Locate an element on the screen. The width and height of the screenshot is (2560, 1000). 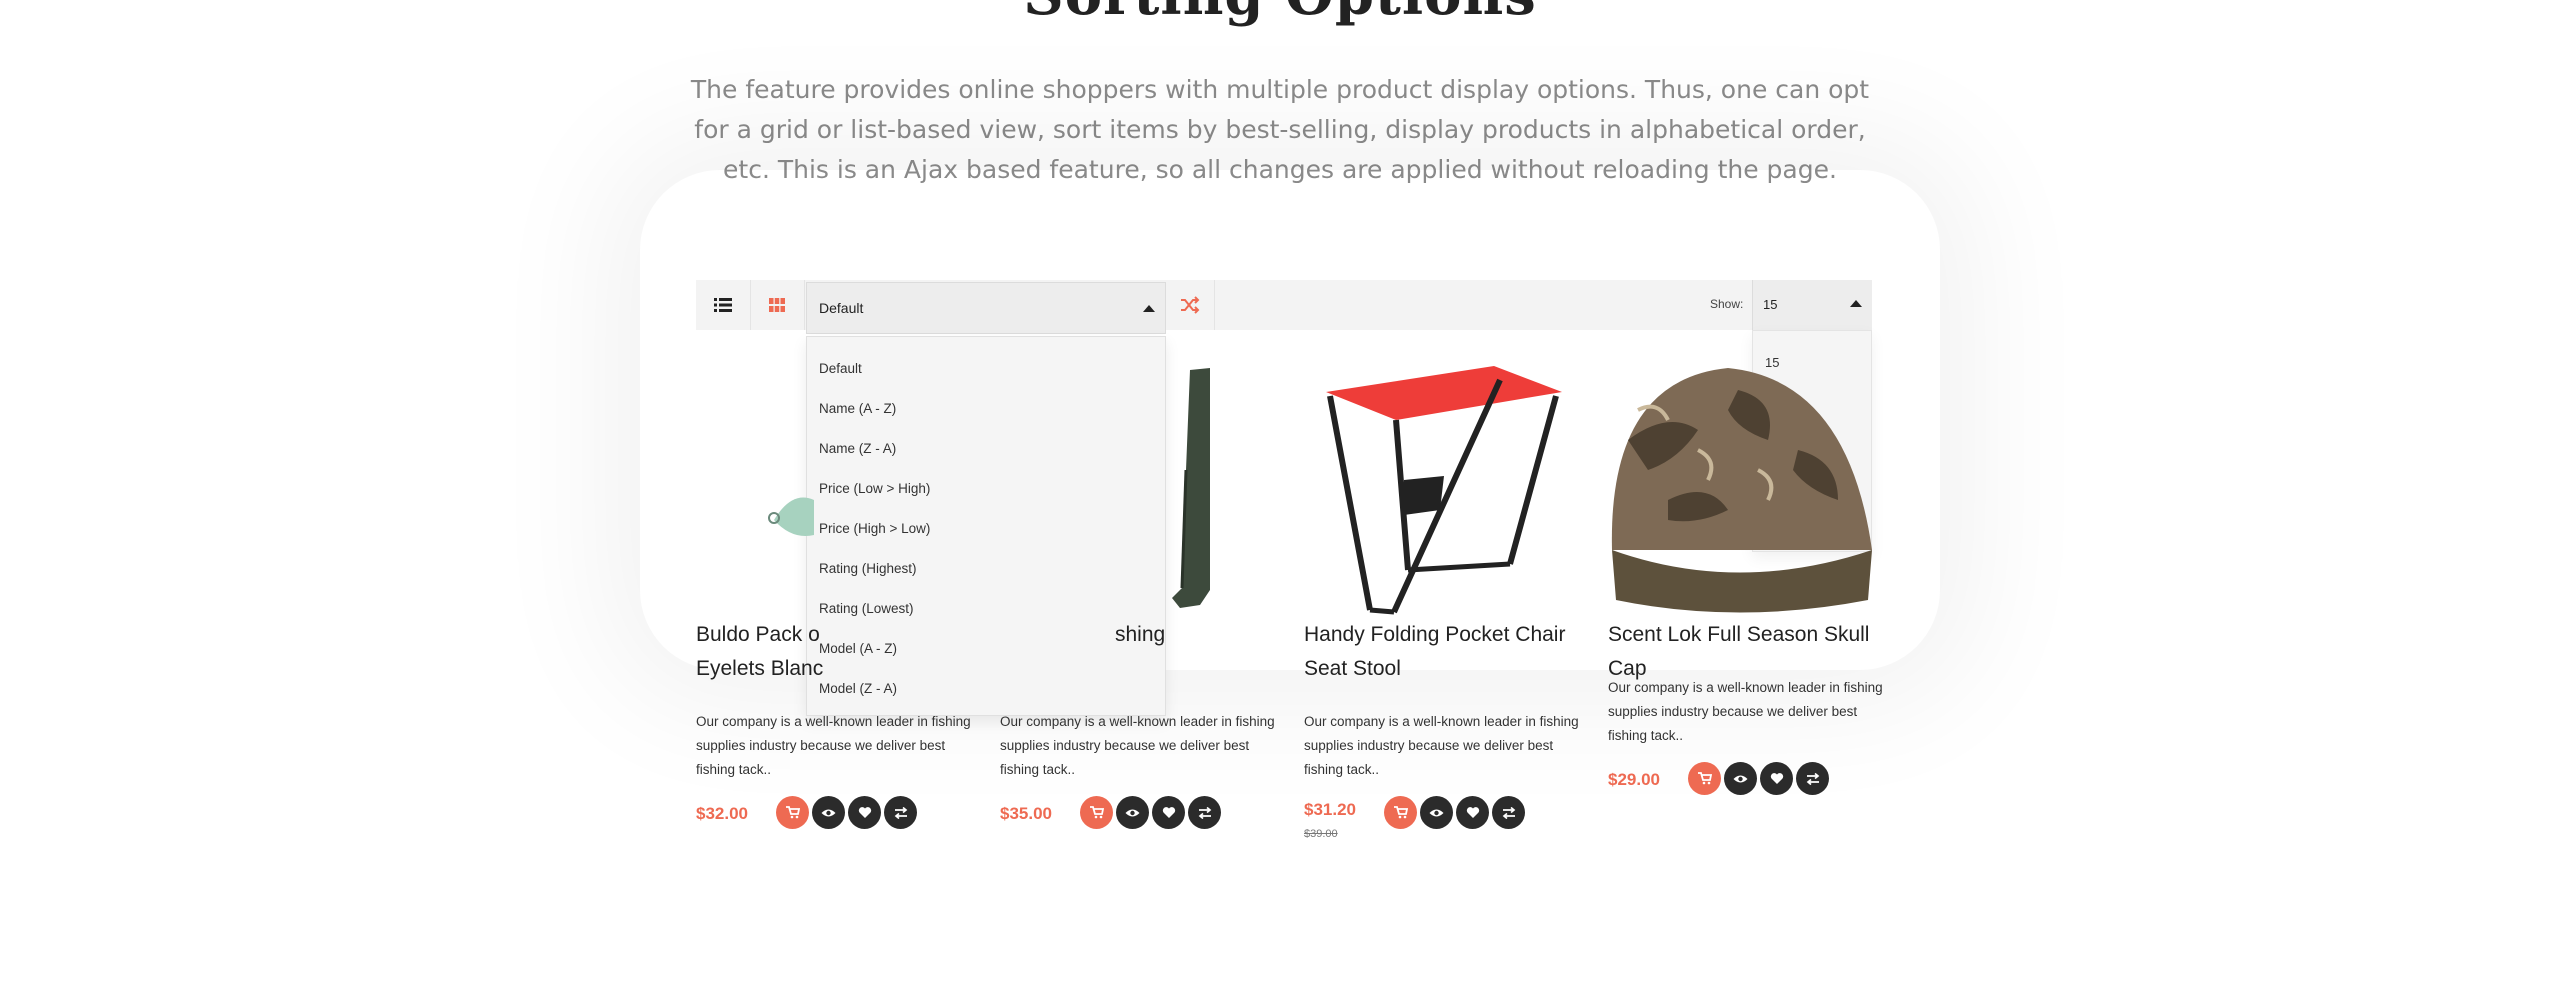
product-old-price: $39.00 is located at coordinates (1321, 834).